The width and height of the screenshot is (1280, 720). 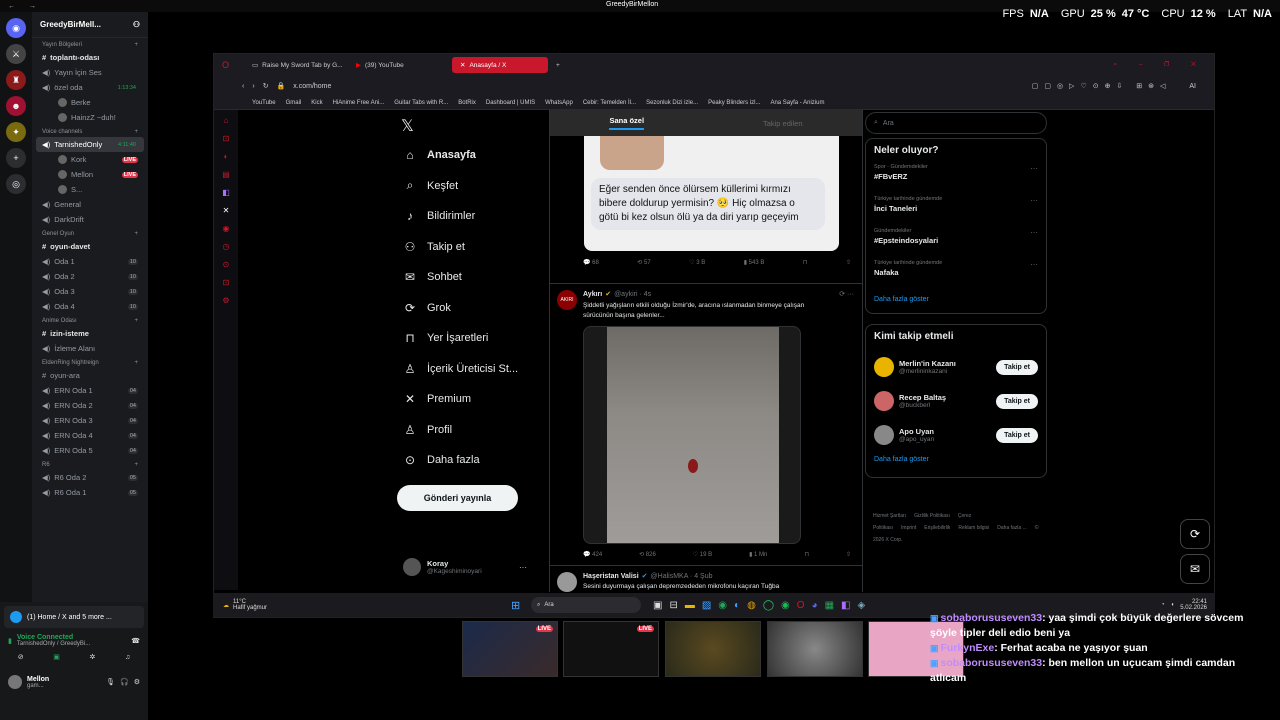 I want to click on author-handle: @HalisMKA · 4 Şub, so click(x=682, y=576).